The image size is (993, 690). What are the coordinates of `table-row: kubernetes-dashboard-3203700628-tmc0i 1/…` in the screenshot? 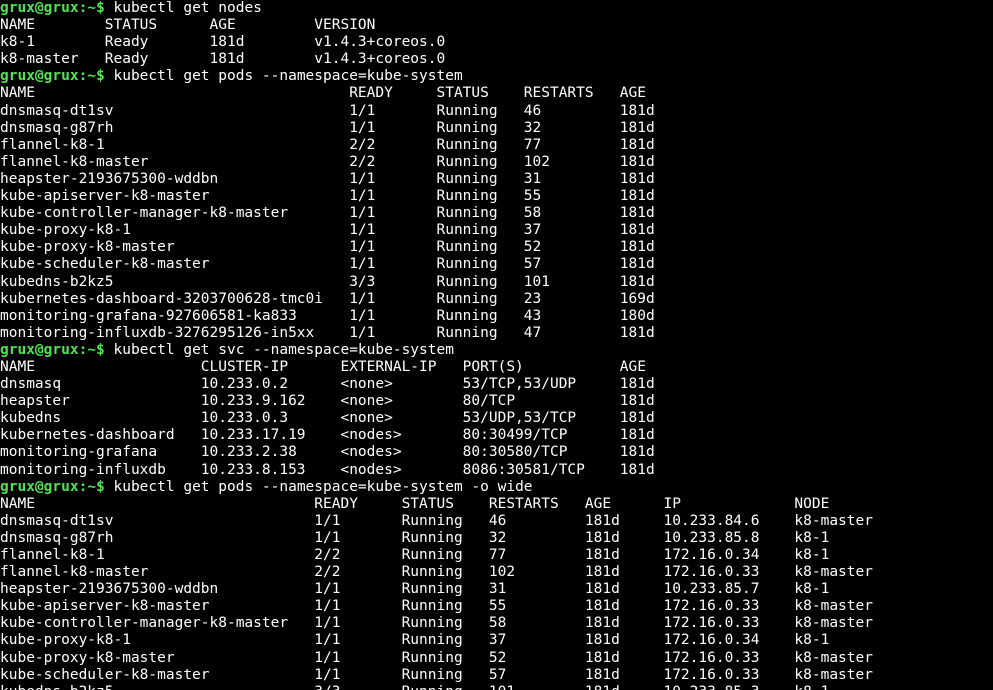 It's located at (327, 298).